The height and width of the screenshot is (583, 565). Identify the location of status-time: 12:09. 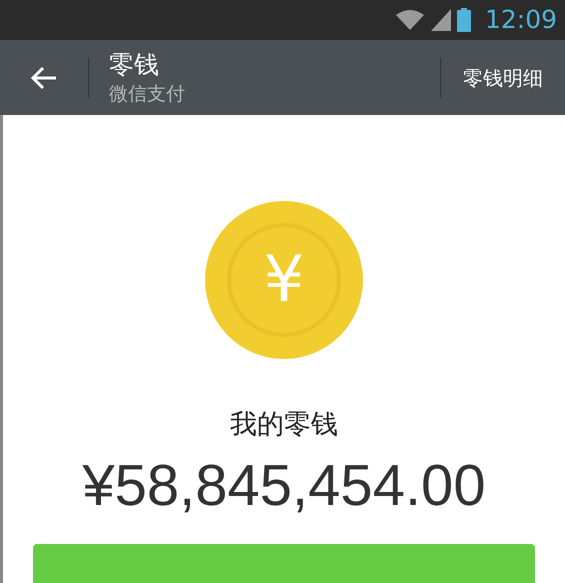
(520, 20).